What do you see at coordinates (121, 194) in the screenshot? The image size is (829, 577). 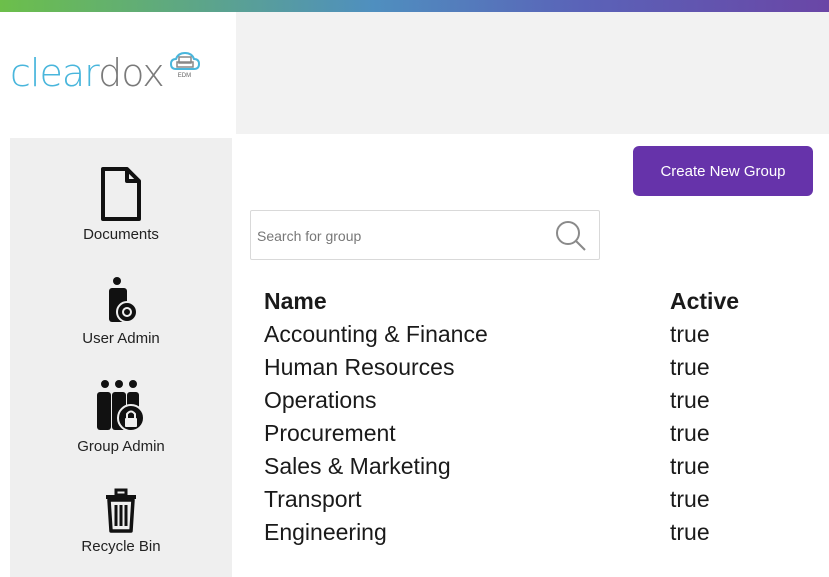 I see `document-icon` at bounding box center [121, 194].